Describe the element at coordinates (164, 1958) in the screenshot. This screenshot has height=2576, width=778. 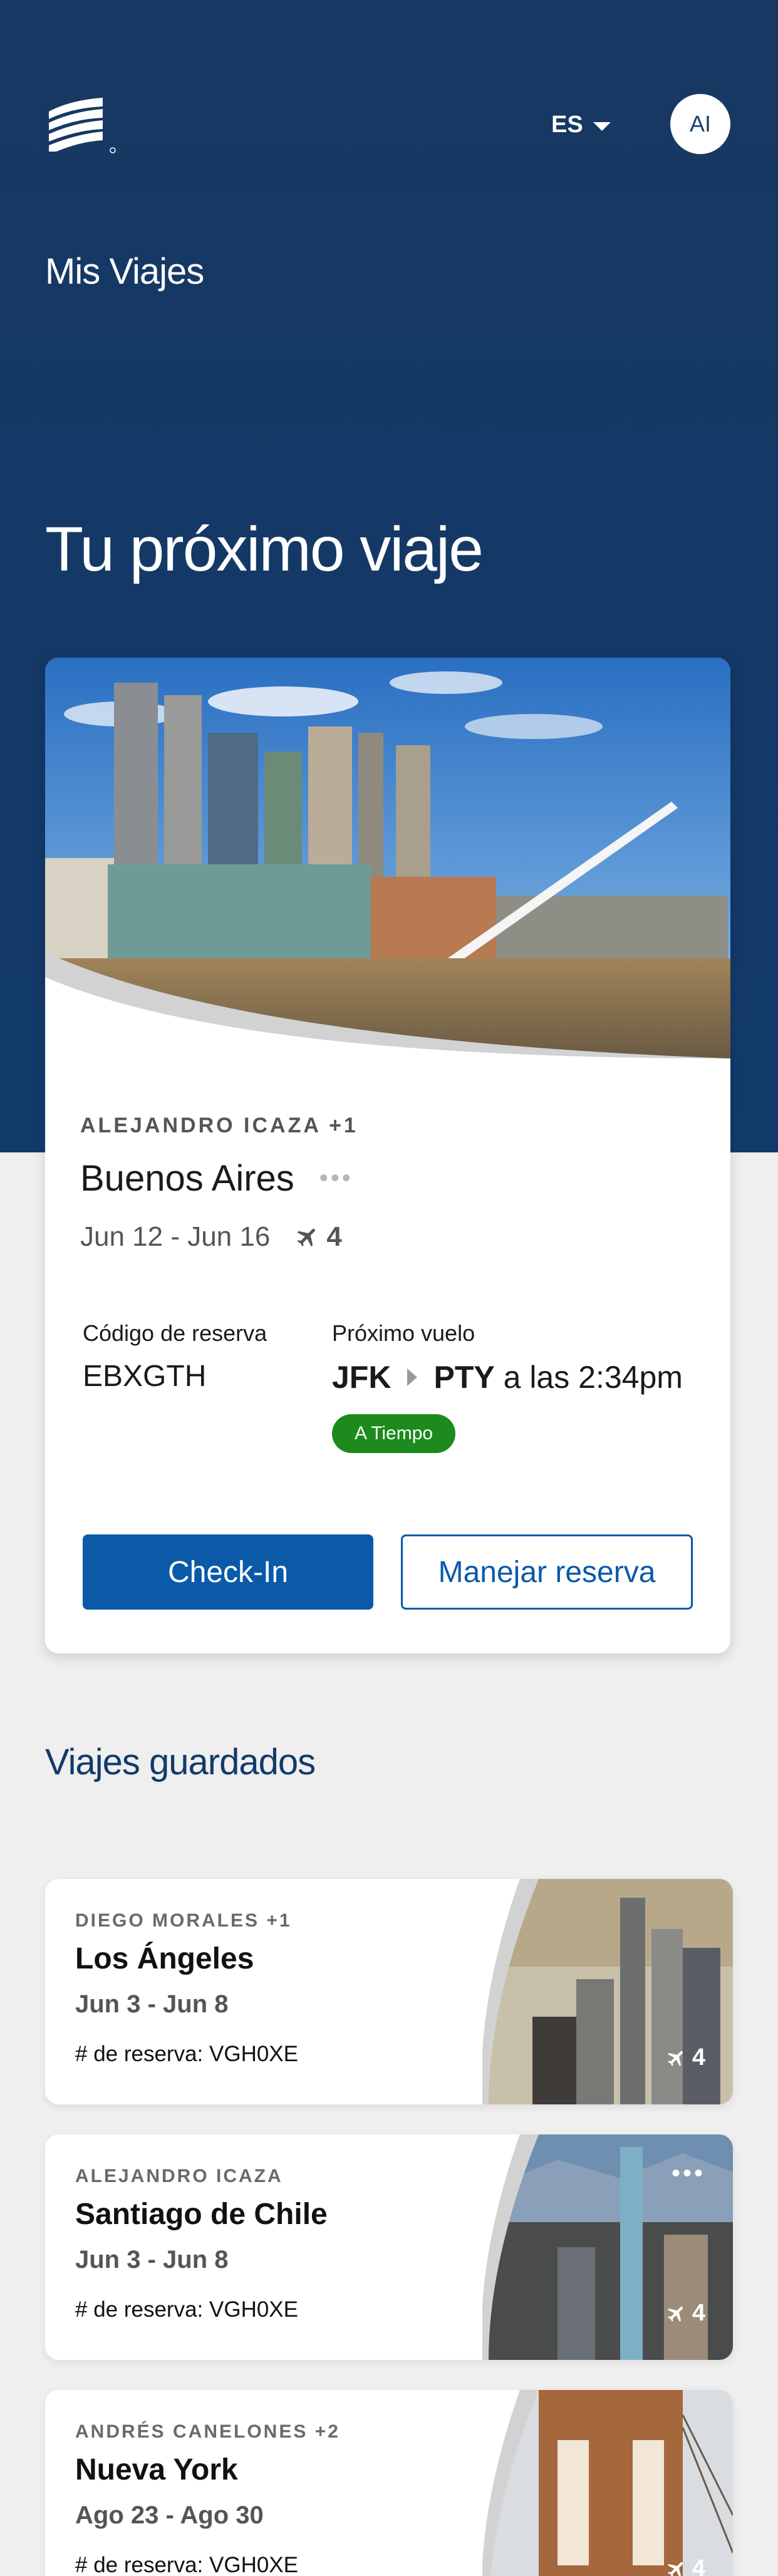
I see `trip-city: Los Ángeles` at that location.